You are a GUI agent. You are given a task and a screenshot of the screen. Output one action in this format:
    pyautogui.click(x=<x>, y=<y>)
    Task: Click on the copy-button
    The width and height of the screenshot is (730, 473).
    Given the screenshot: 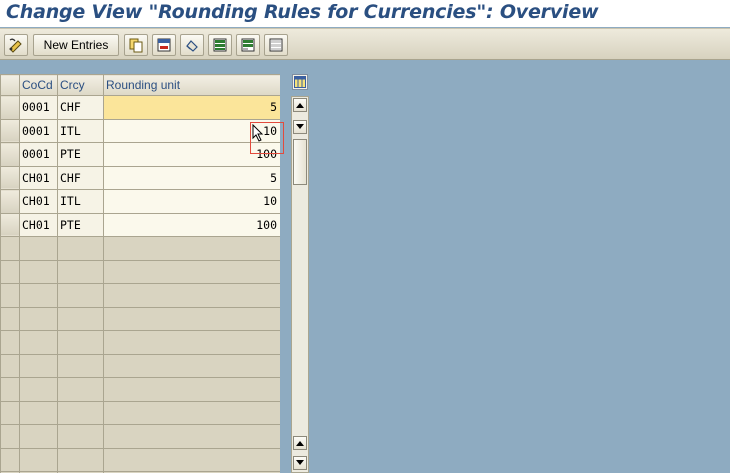 What is the action you would take?
    pyautogui.click(x=136, y=45)
    